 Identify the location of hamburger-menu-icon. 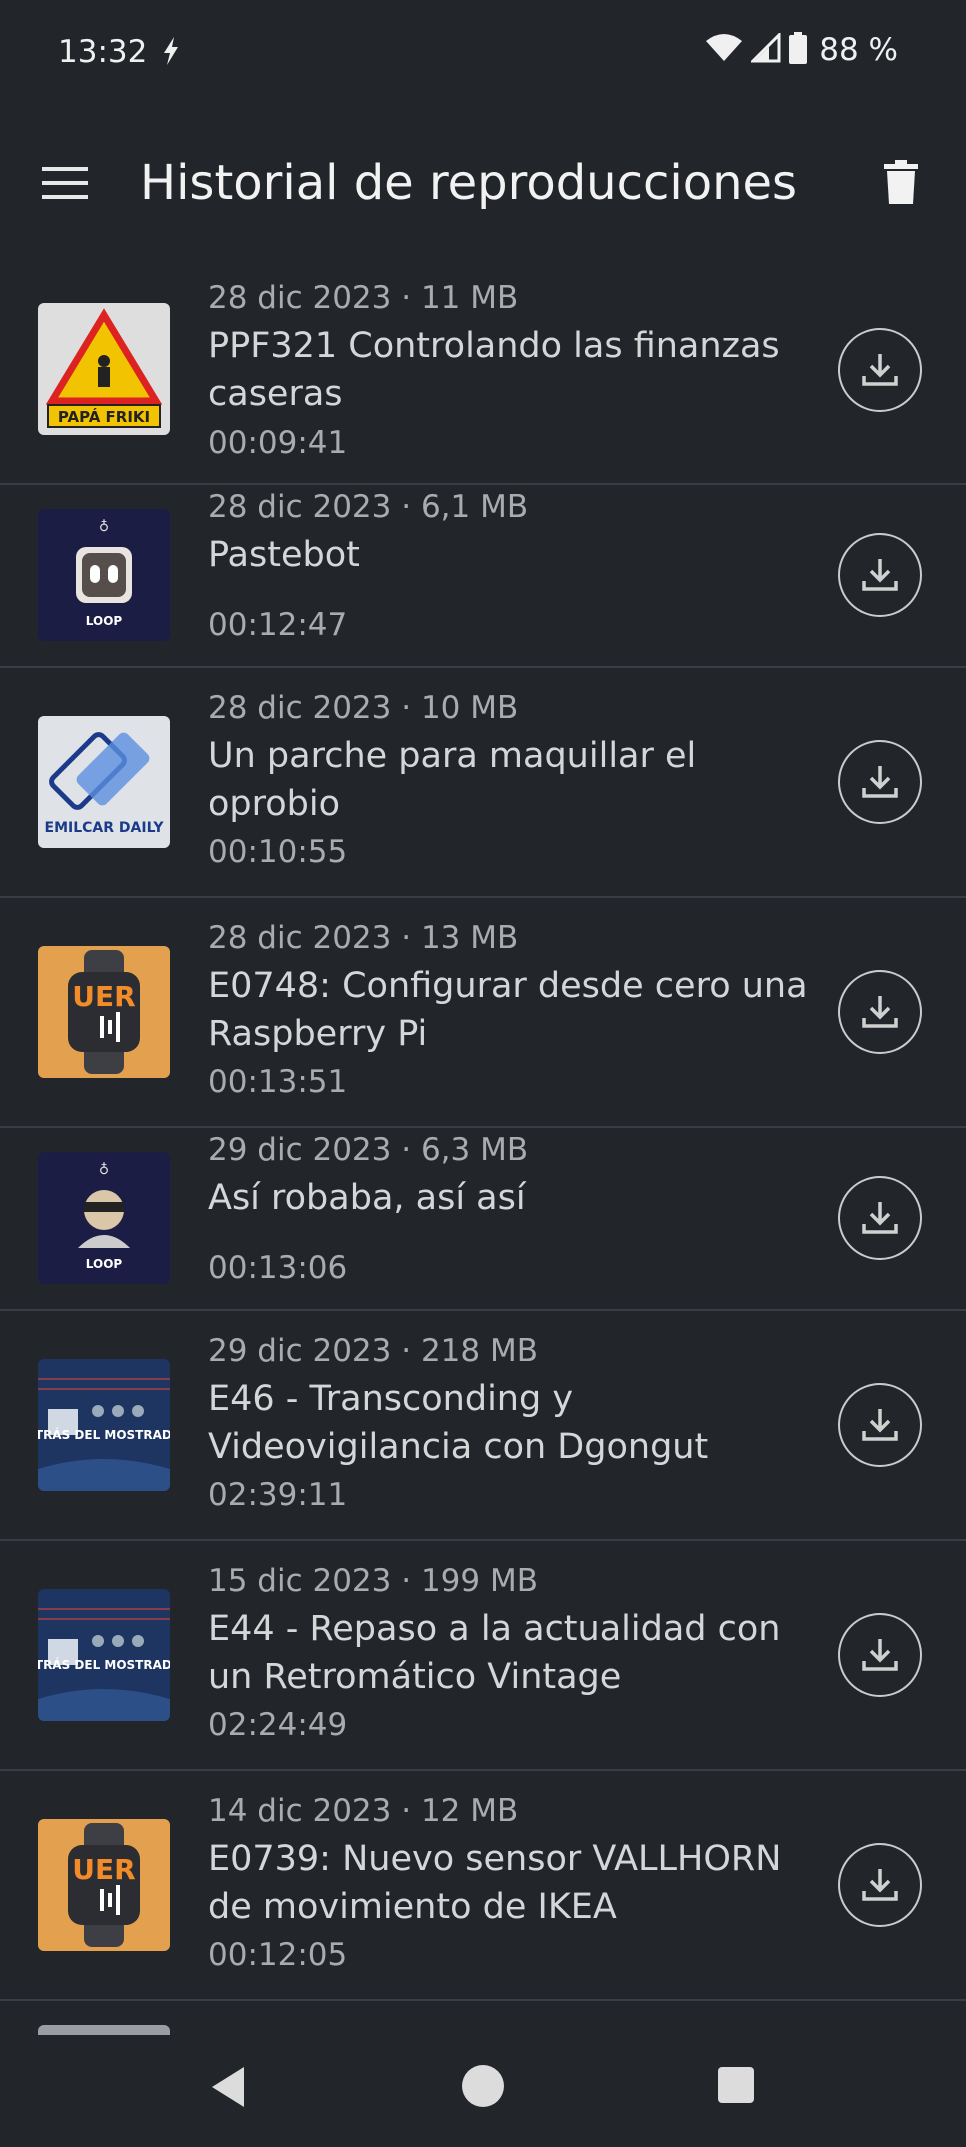
(65, 185).